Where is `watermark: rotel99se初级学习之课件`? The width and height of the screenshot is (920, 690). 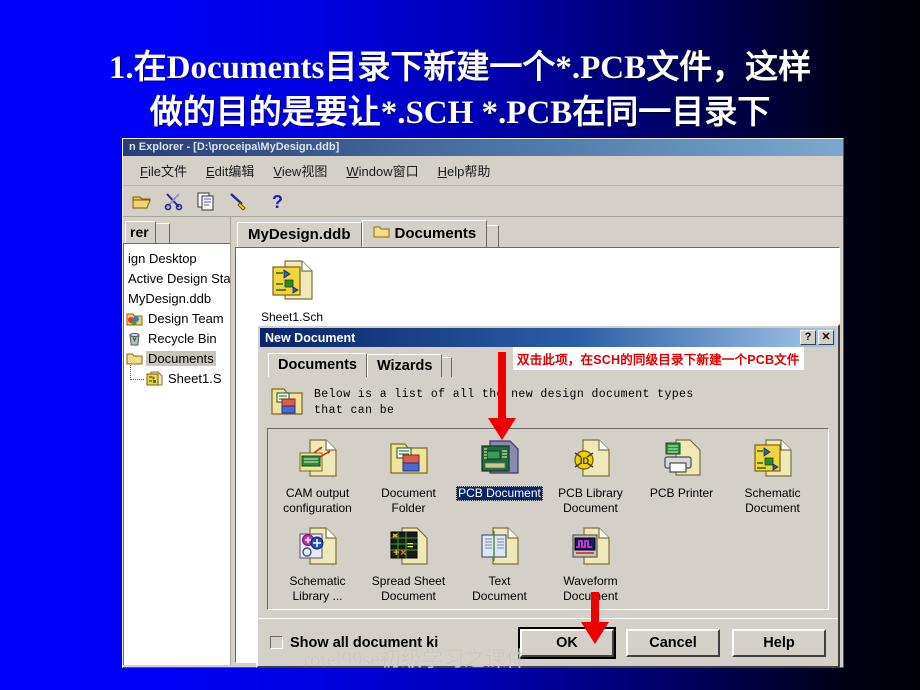 watermark: rotel99se初级学习之课件 is located at coordinates (415, 659).